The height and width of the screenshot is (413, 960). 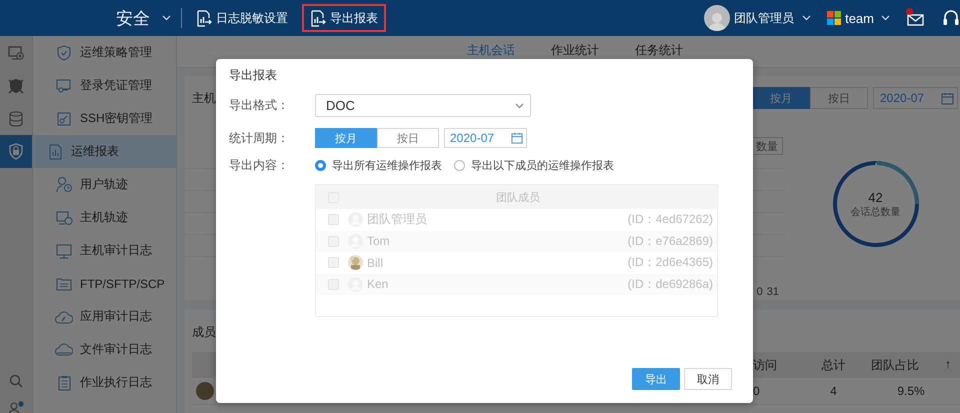 What do you see at coordinates (16, 86) in the screenshot?
I see `shield-cross-icon` at bounding box center [16, 86].